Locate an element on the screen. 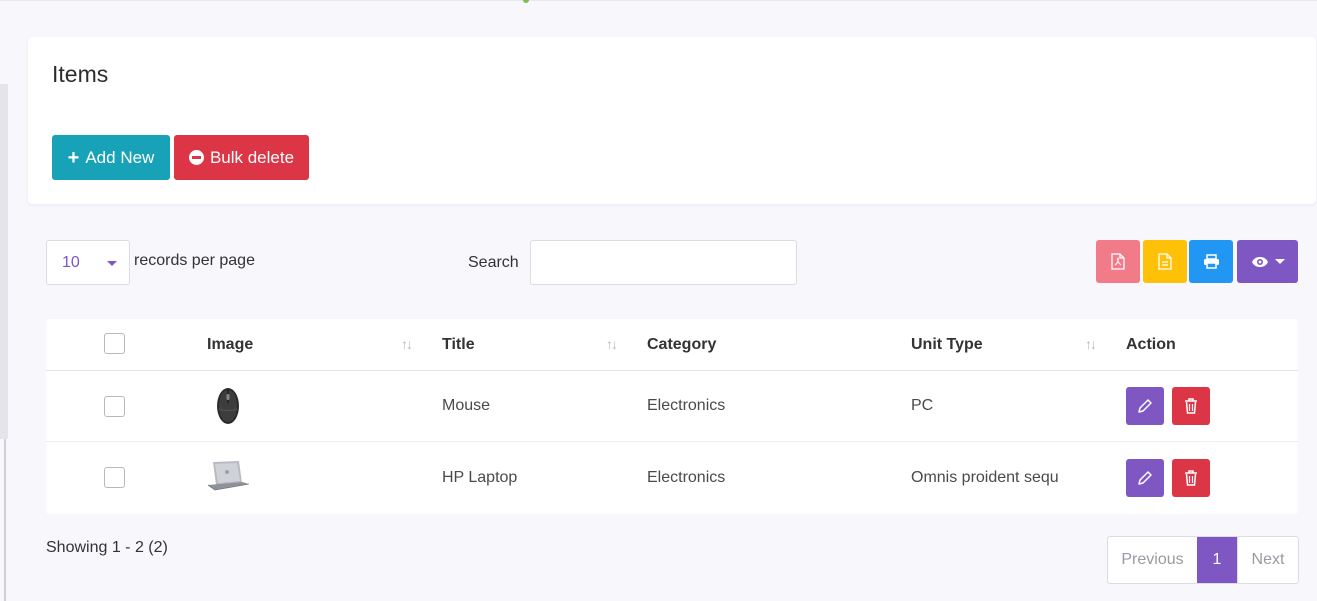 This screenshot has height=601, width=1317. column-visibility-button is located at coordinates (1267, 261).